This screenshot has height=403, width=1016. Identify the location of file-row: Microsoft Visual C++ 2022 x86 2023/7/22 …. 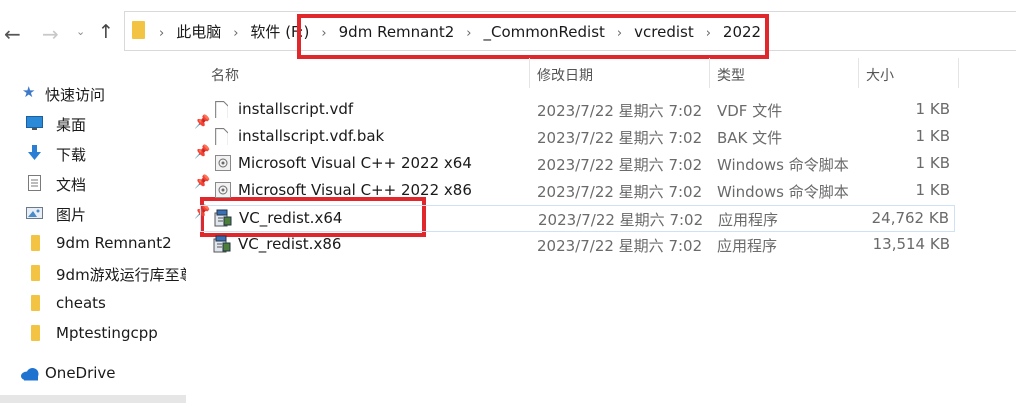
(577, 191).